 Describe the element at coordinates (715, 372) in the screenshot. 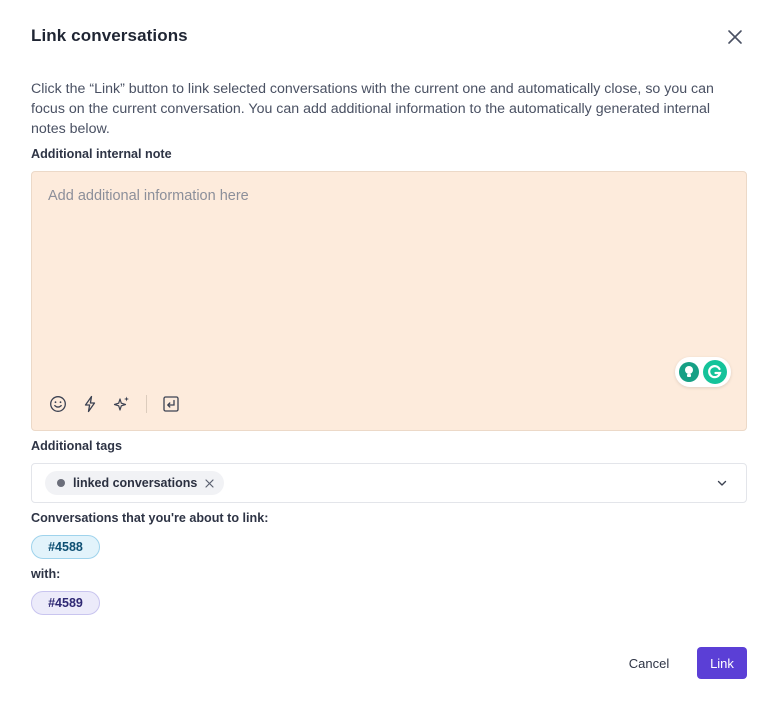

I see `grammarly-icon` at that location.